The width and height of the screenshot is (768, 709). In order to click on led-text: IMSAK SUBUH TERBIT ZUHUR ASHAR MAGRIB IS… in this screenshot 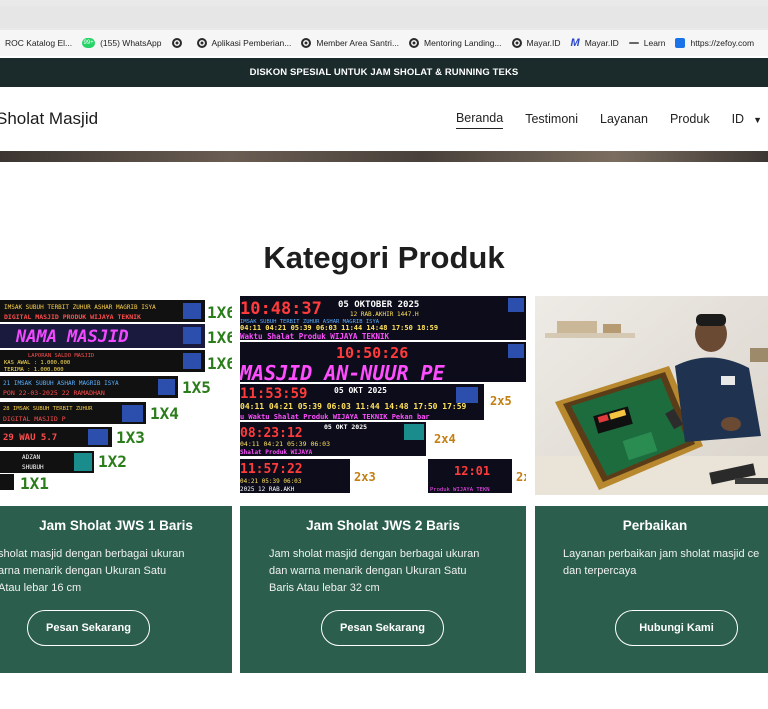, I will do `click(80, 307)`.